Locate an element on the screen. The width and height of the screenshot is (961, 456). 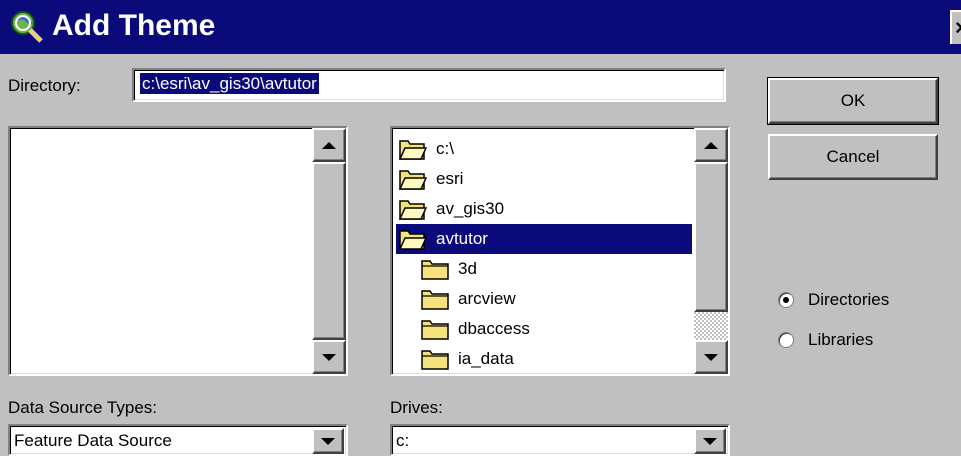
file-list-scrollbar is located at coordinates (329, 251).